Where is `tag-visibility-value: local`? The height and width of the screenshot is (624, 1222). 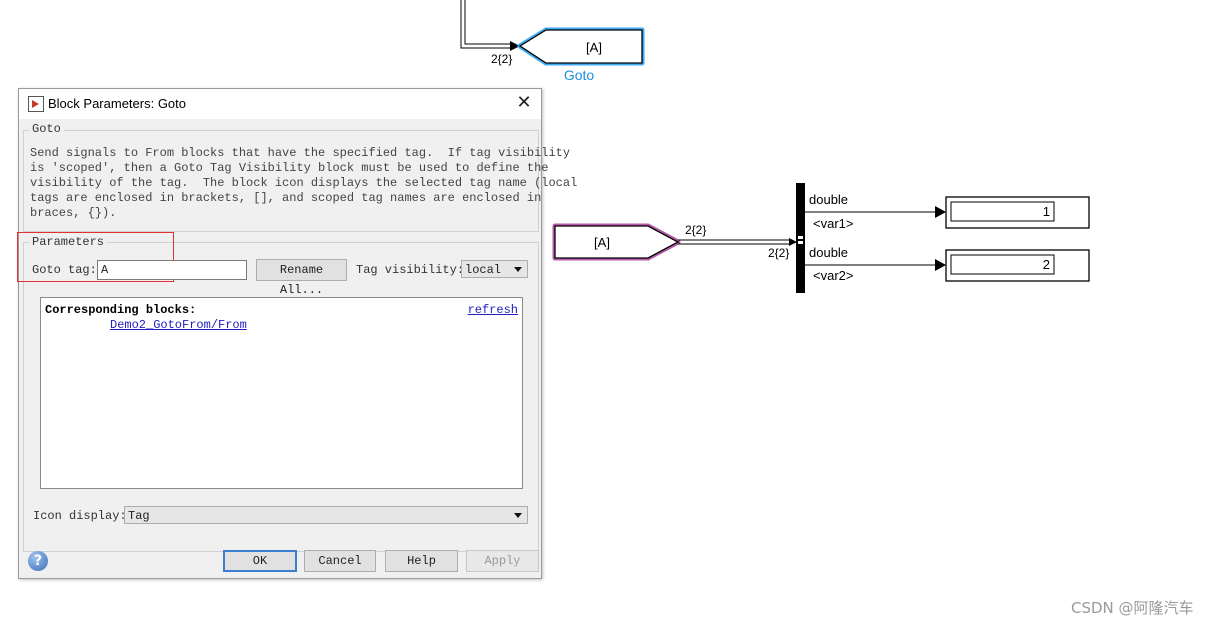 tag-visibility-value: local is located at coordinates (483, 270).